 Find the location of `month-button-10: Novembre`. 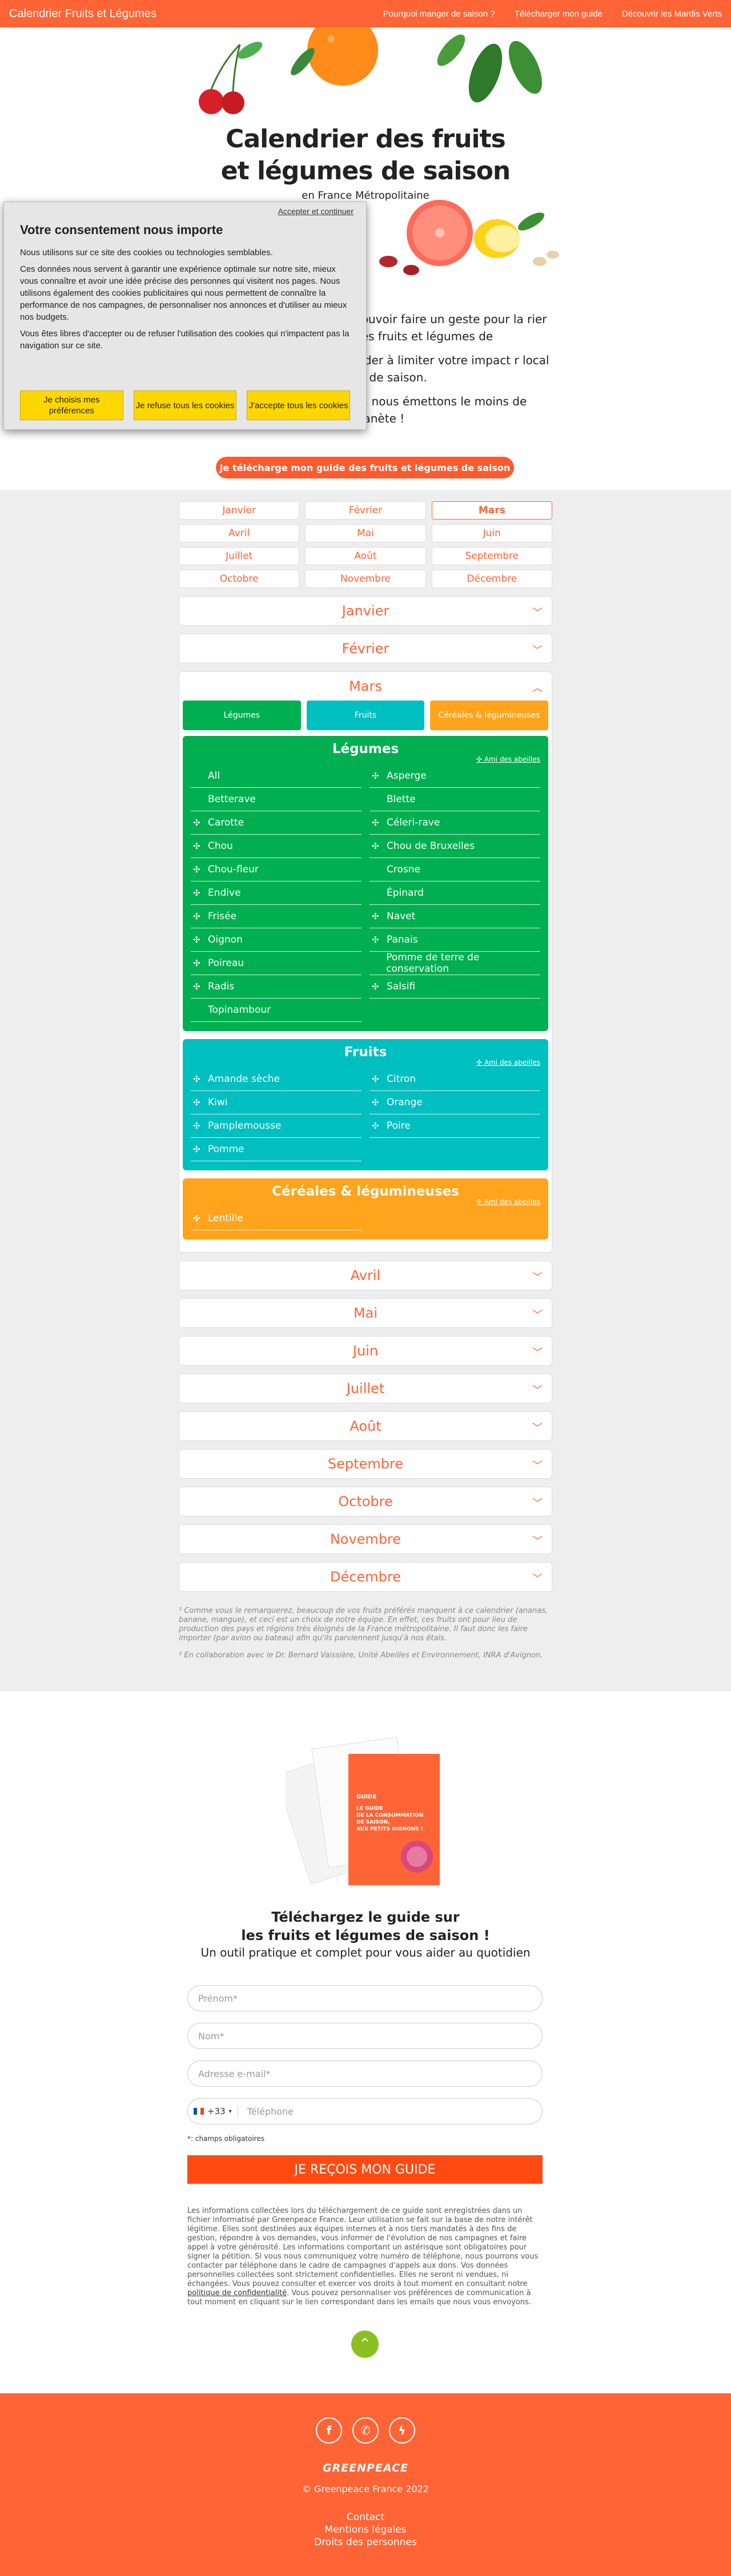

month-button-10: Novembre is located at coordinates (365, 579).